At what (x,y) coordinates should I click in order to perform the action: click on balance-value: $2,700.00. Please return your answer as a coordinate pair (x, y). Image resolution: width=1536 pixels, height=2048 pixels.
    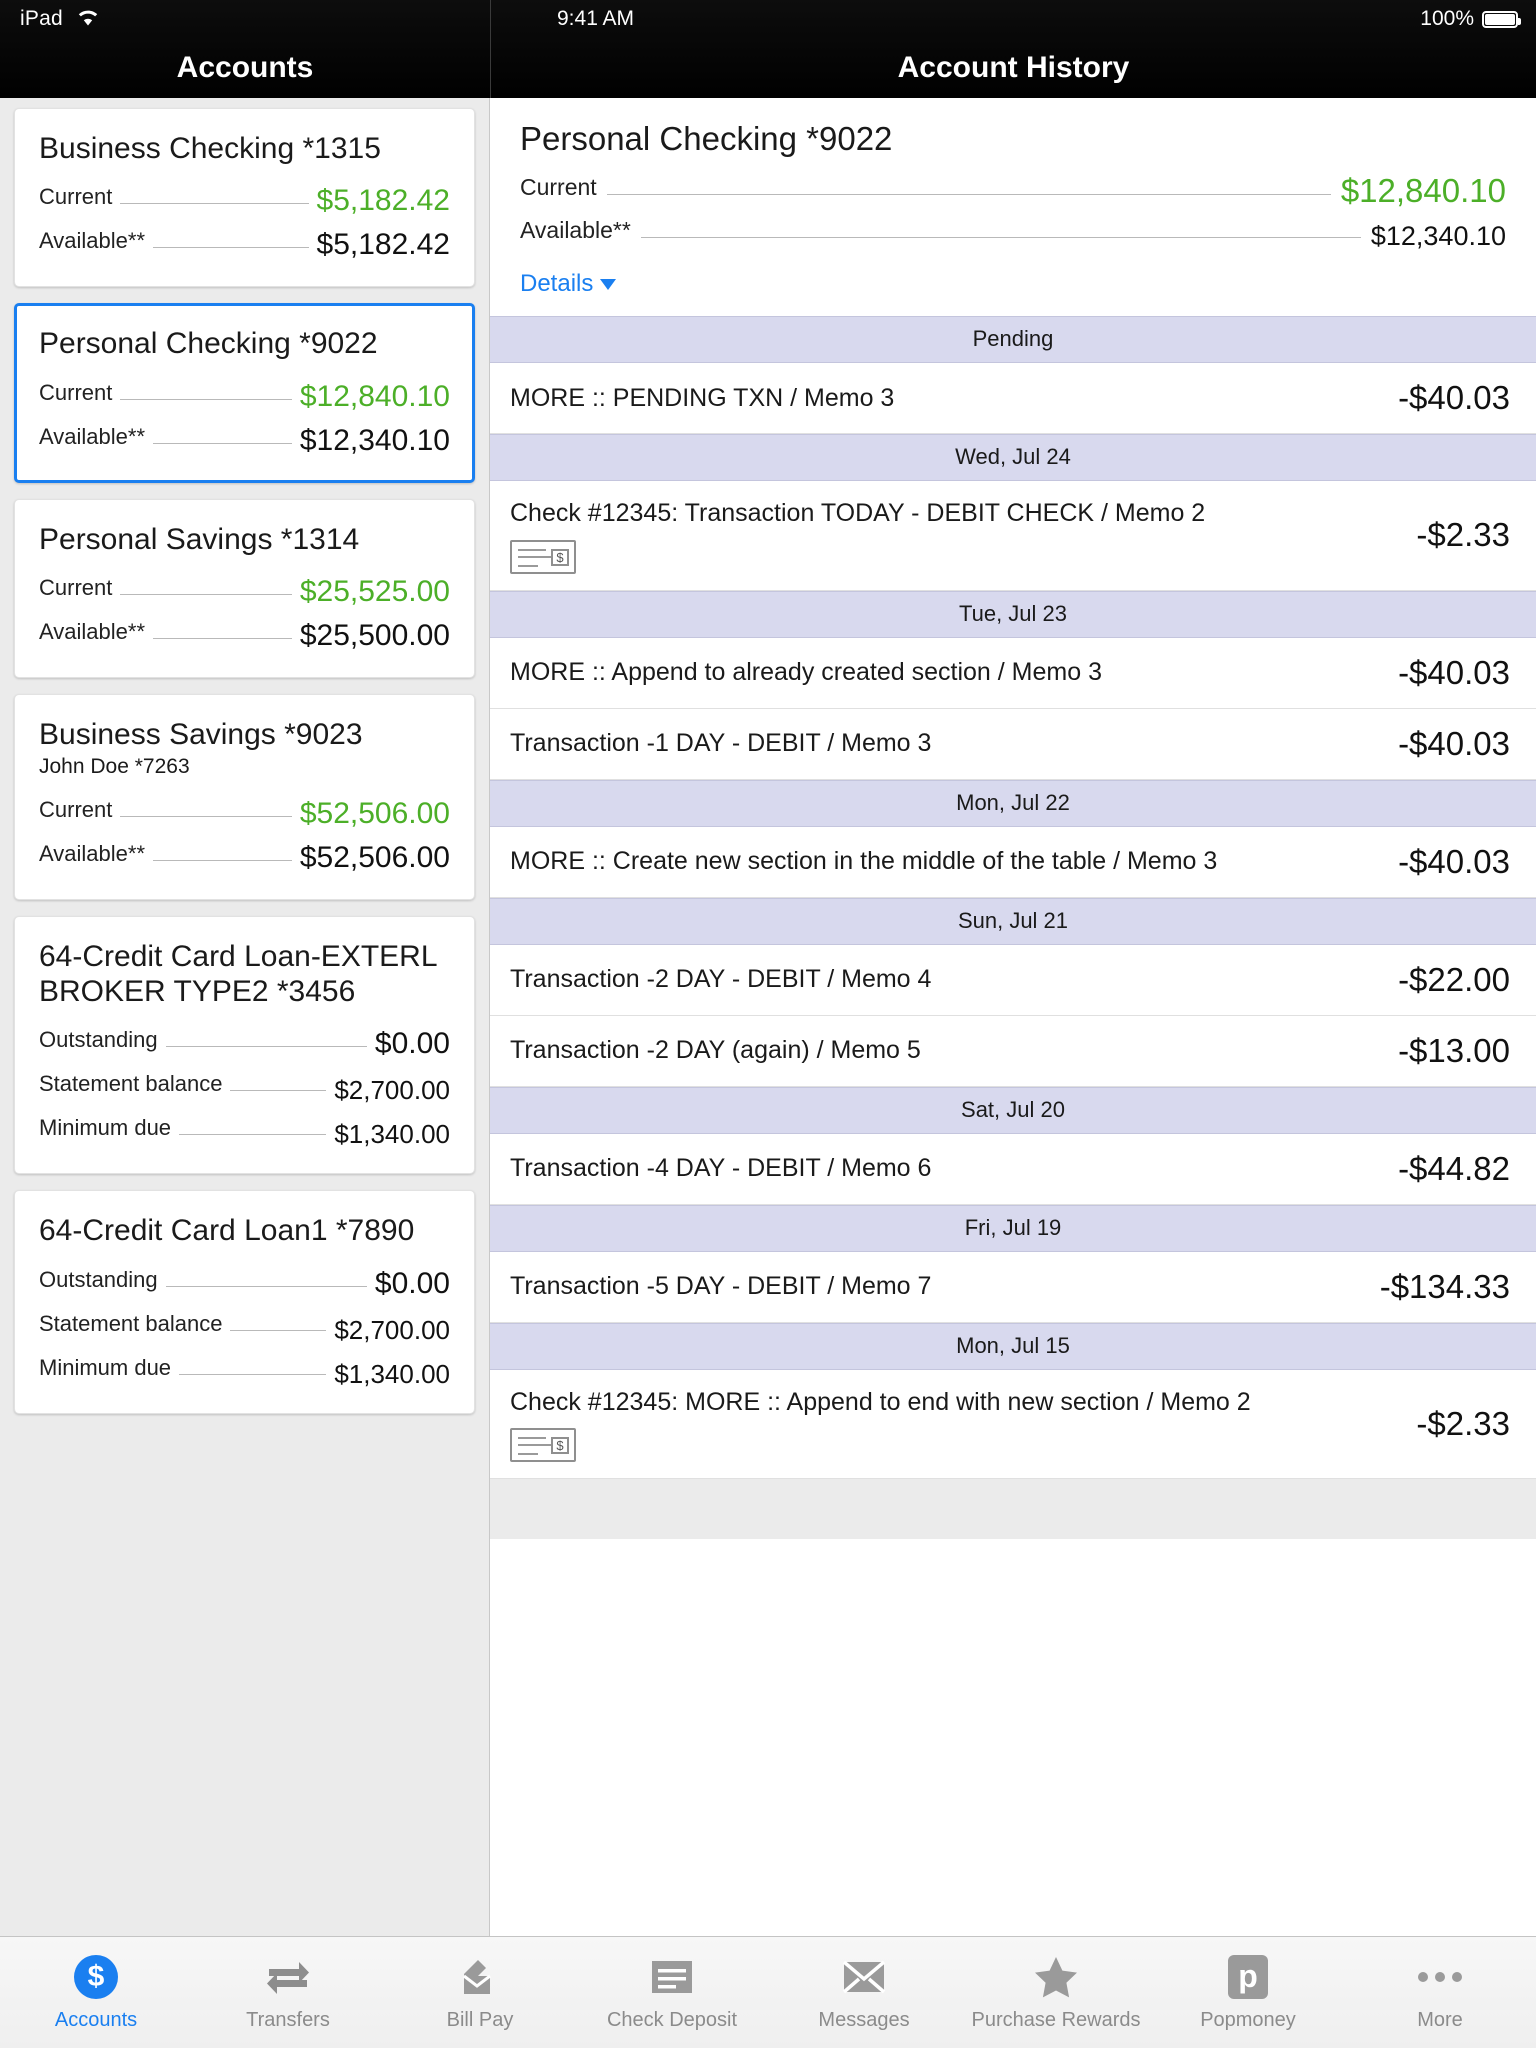
    Looking at the image, I should click on (392, 1090).